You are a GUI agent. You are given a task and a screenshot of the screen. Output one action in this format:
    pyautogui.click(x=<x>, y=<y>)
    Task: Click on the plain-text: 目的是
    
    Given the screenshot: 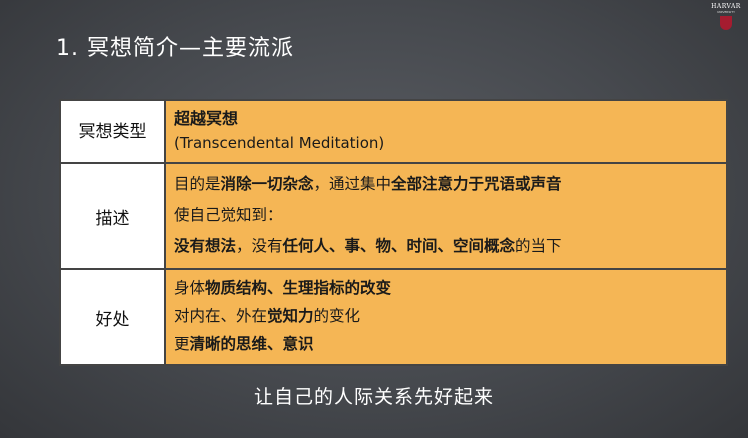 What is the action you would take?
    pyautogui.click(x=197, y=184)
    